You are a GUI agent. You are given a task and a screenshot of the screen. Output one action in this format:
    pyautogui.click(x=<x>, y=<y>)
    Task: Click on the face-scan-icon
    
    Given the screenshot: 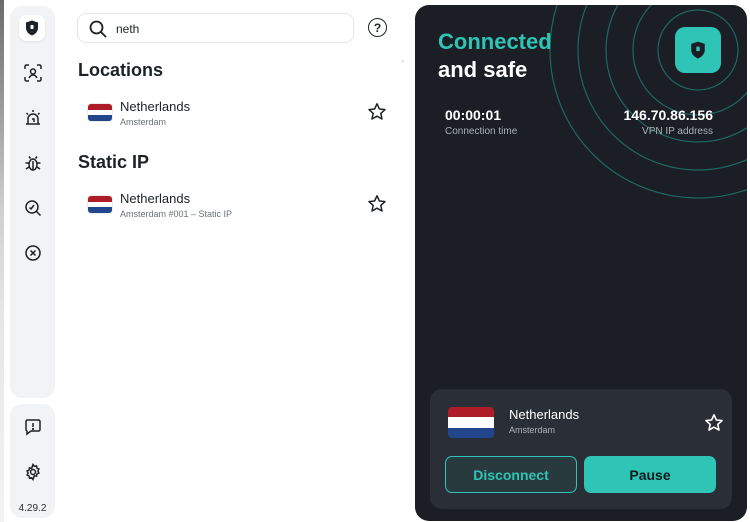 What is the action you would take?
    pyautogui.click(x=33, y=73)
    